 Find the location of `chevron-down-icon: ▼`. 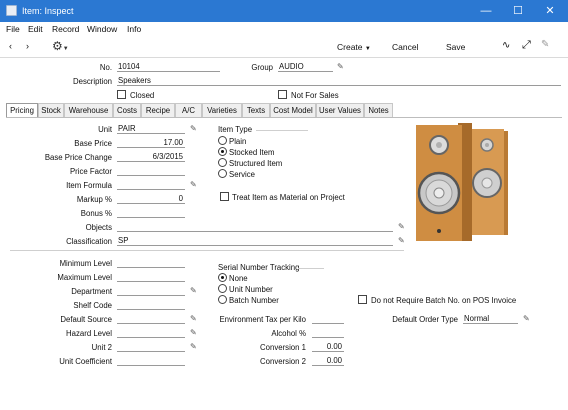

chevron-down-icon: ▼ is located at coordinates (367, 49).